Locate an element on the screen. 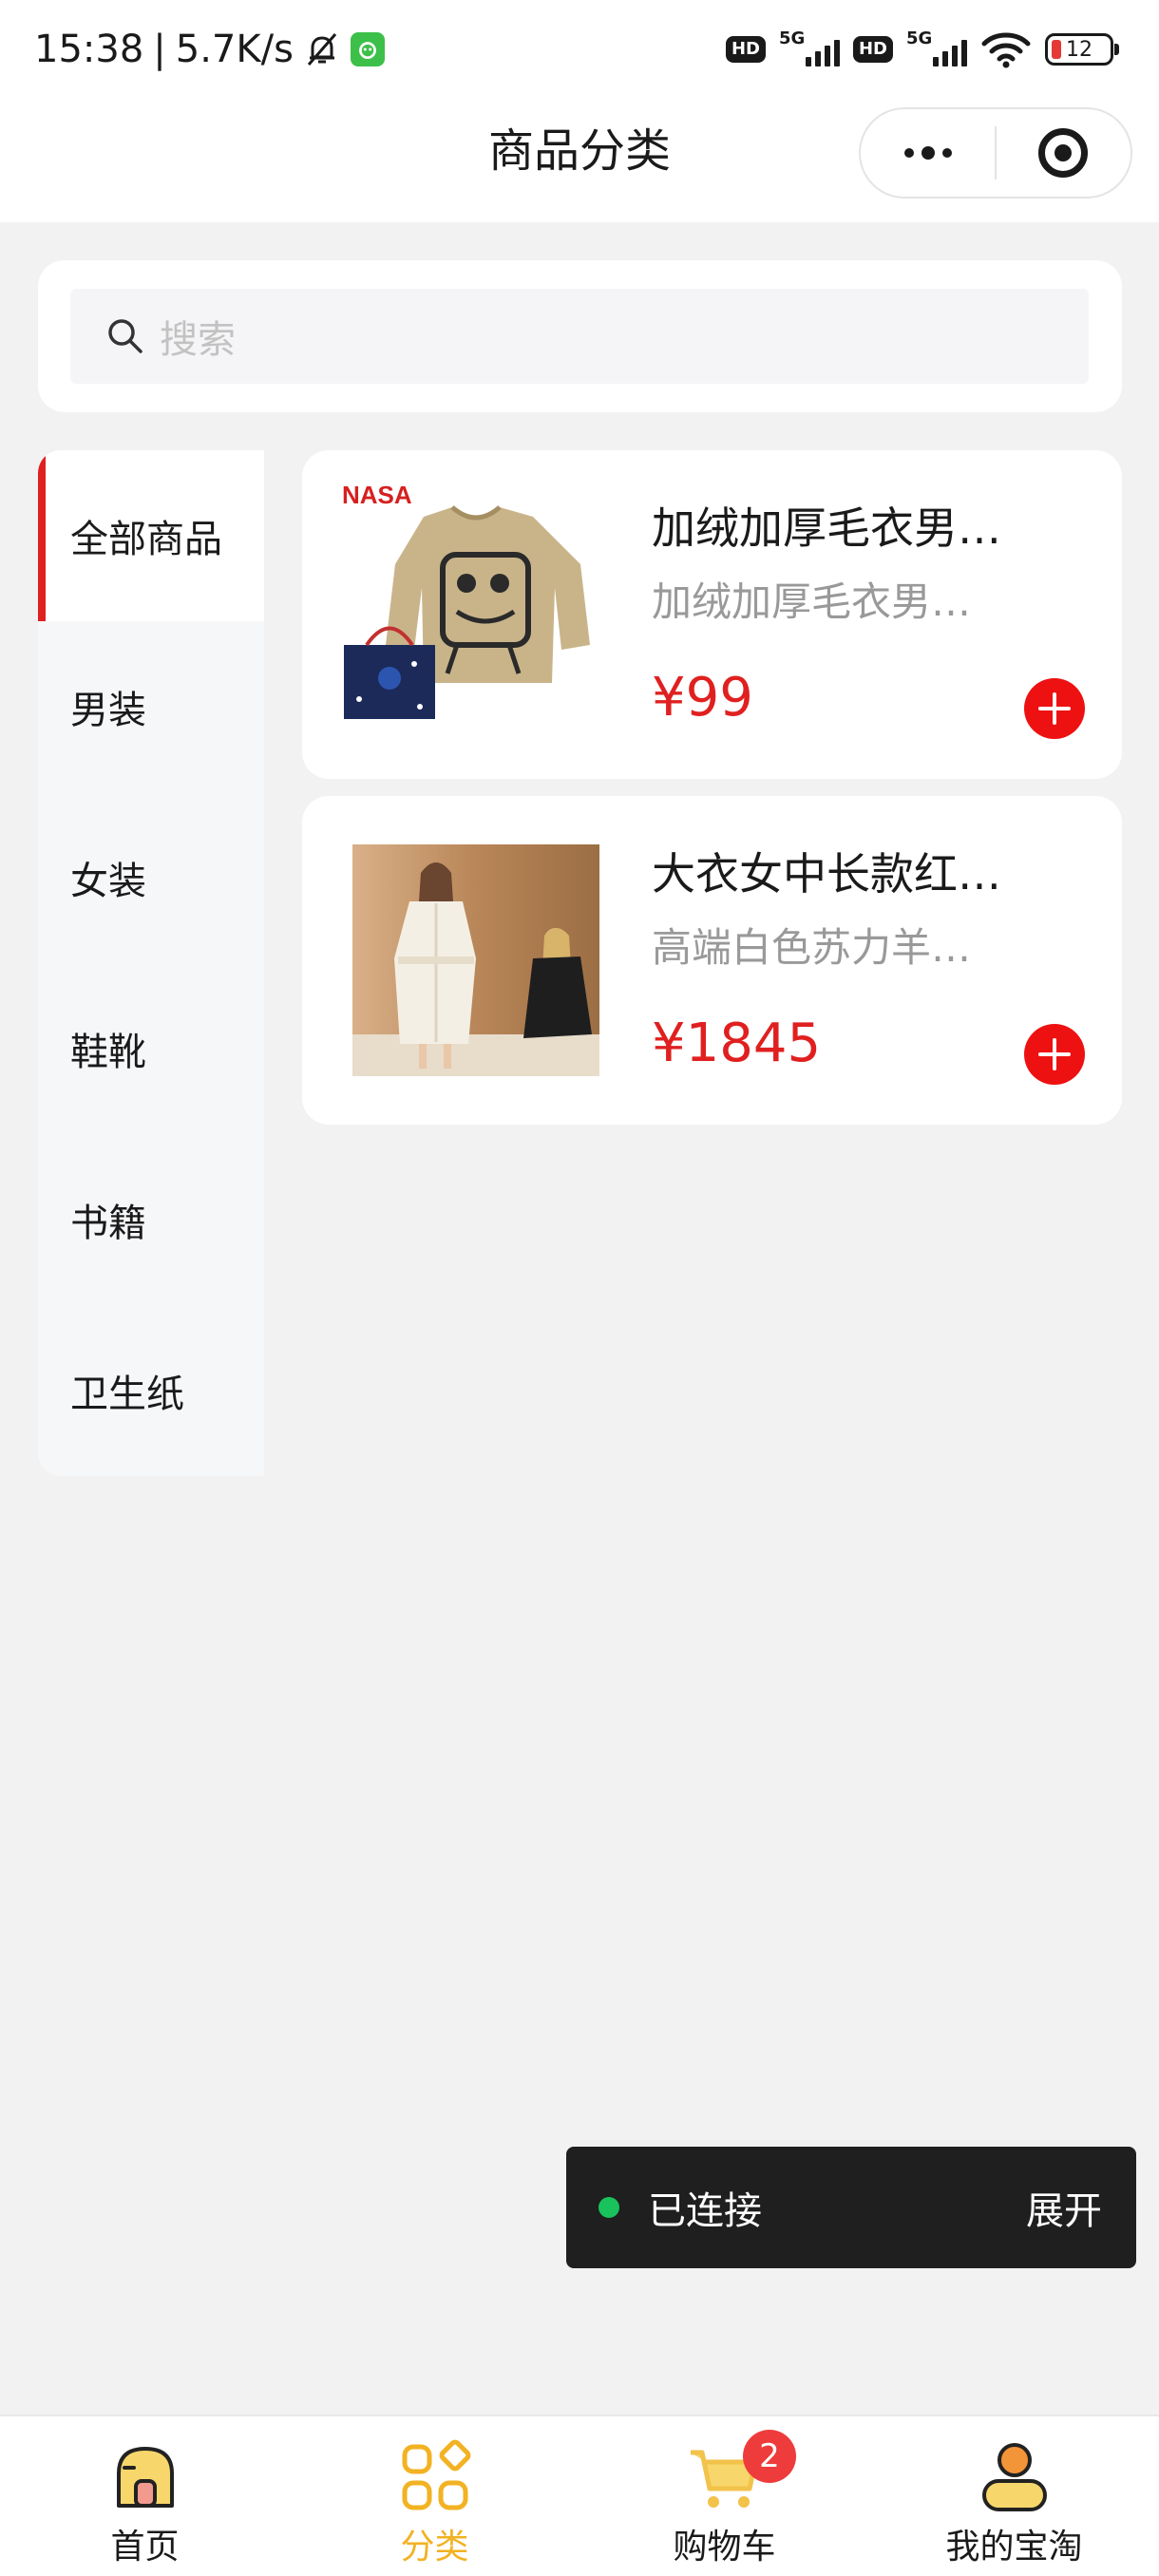  search-card: 搜索 is located at coordinates (580, 336).